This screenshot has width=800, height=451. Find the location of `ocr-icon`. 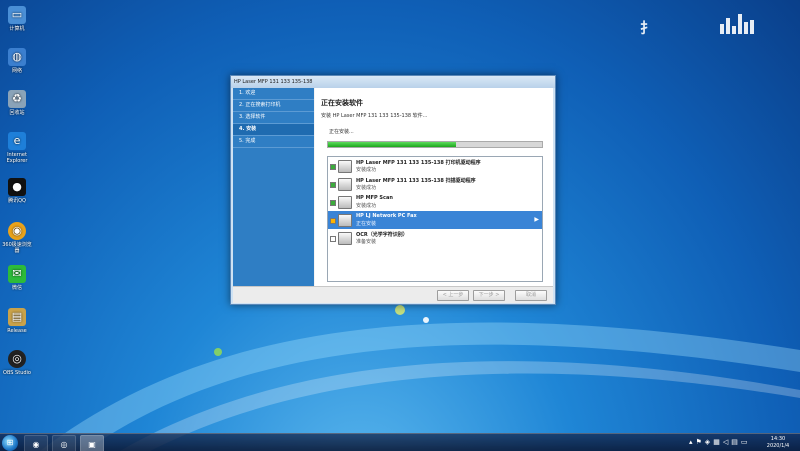

ocr-icon is located at coordinates (345, 238).